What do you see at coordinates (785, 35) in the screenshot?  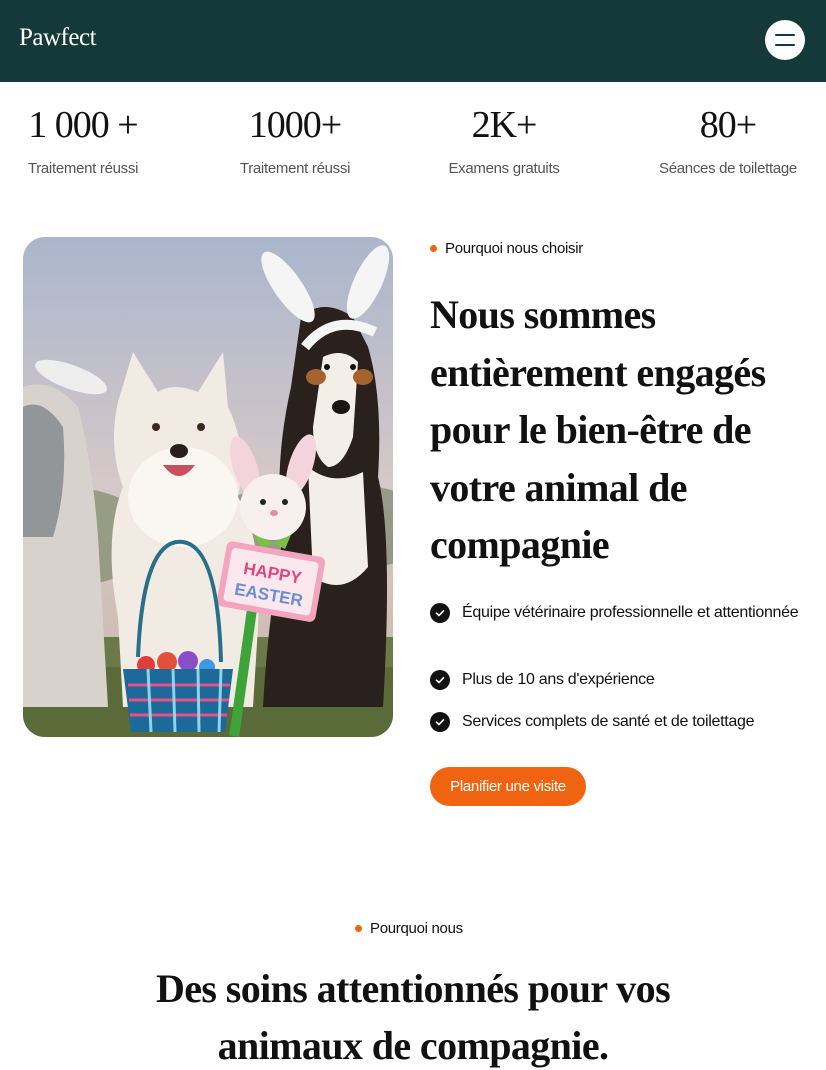 I see `hamburger-menu-icon` at bounding box center [785, 35].